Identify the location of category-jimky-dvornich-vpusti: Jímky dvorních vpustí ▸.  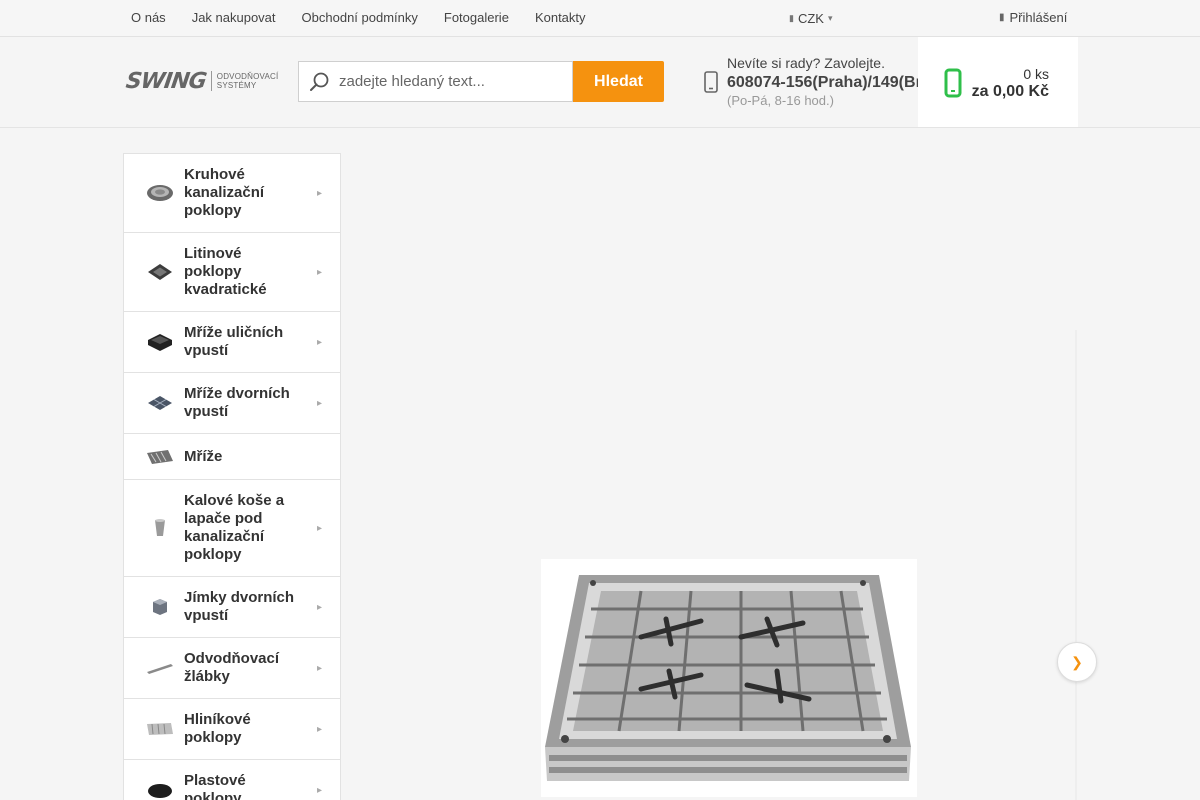
(232, 607).